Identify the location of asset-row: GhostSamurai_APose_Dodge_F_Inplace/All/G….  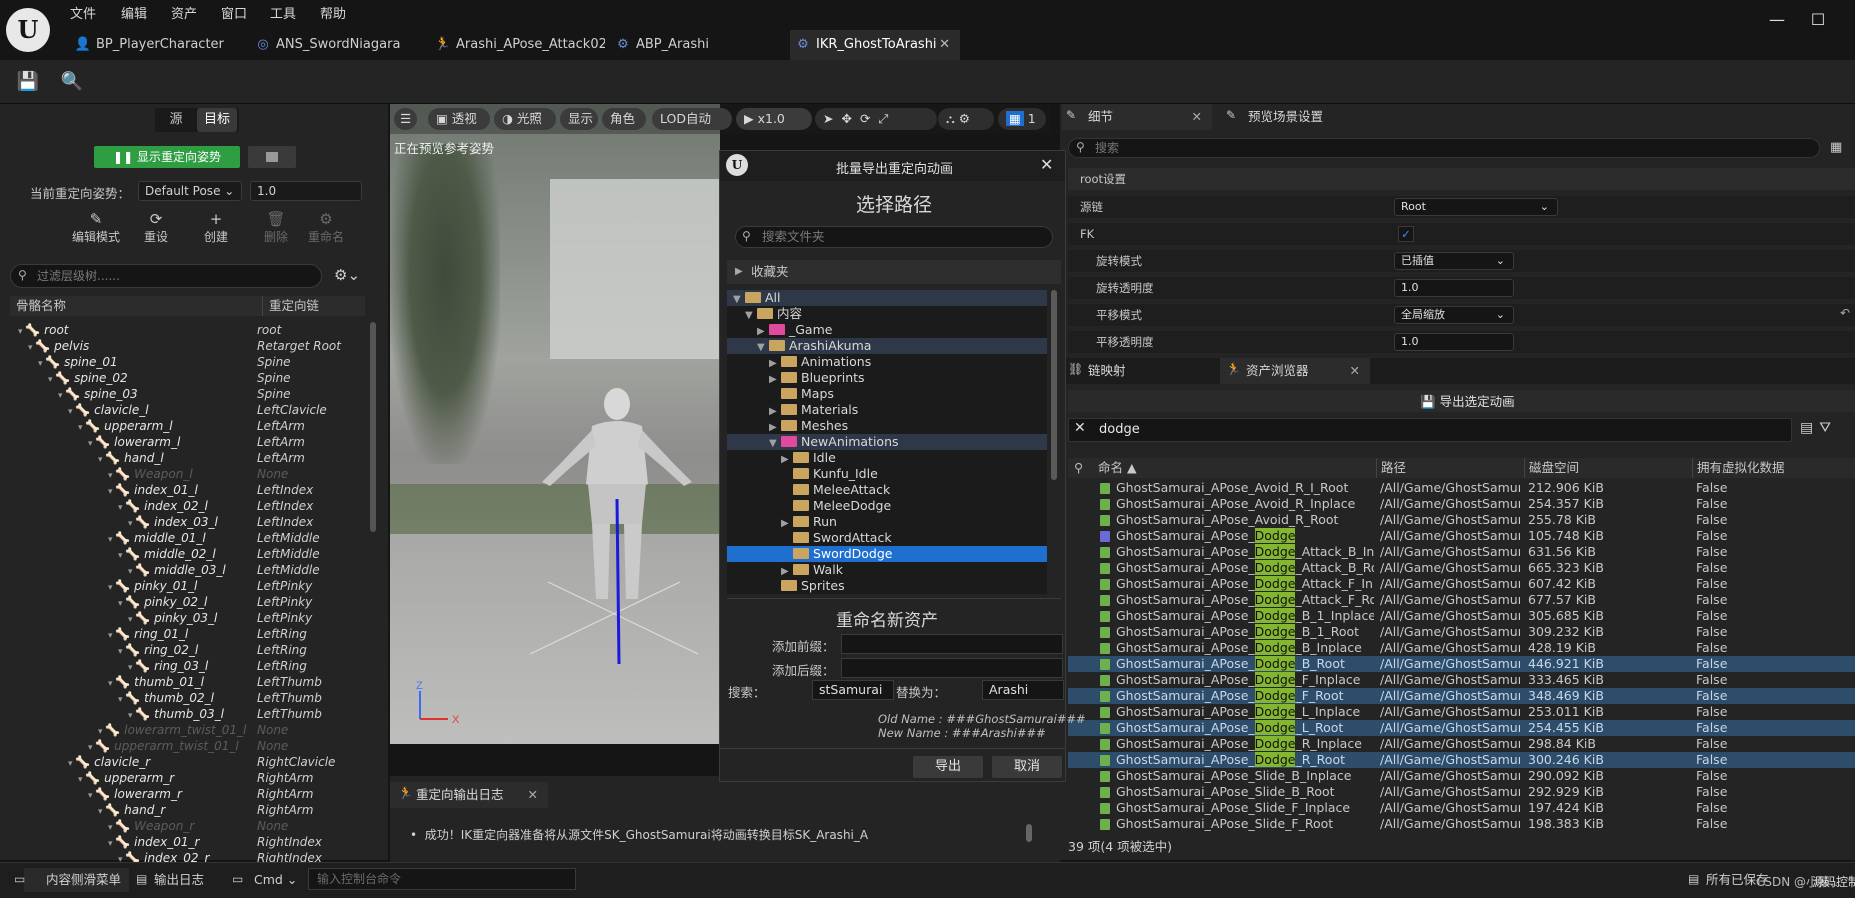
(1461, 680).